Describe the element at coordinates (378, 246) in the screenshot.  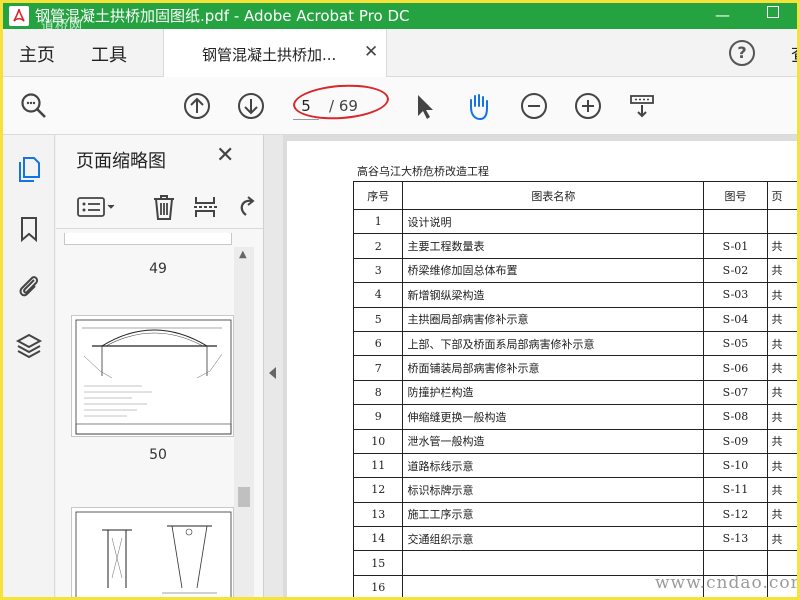
I see `row-number: 2` at that location.